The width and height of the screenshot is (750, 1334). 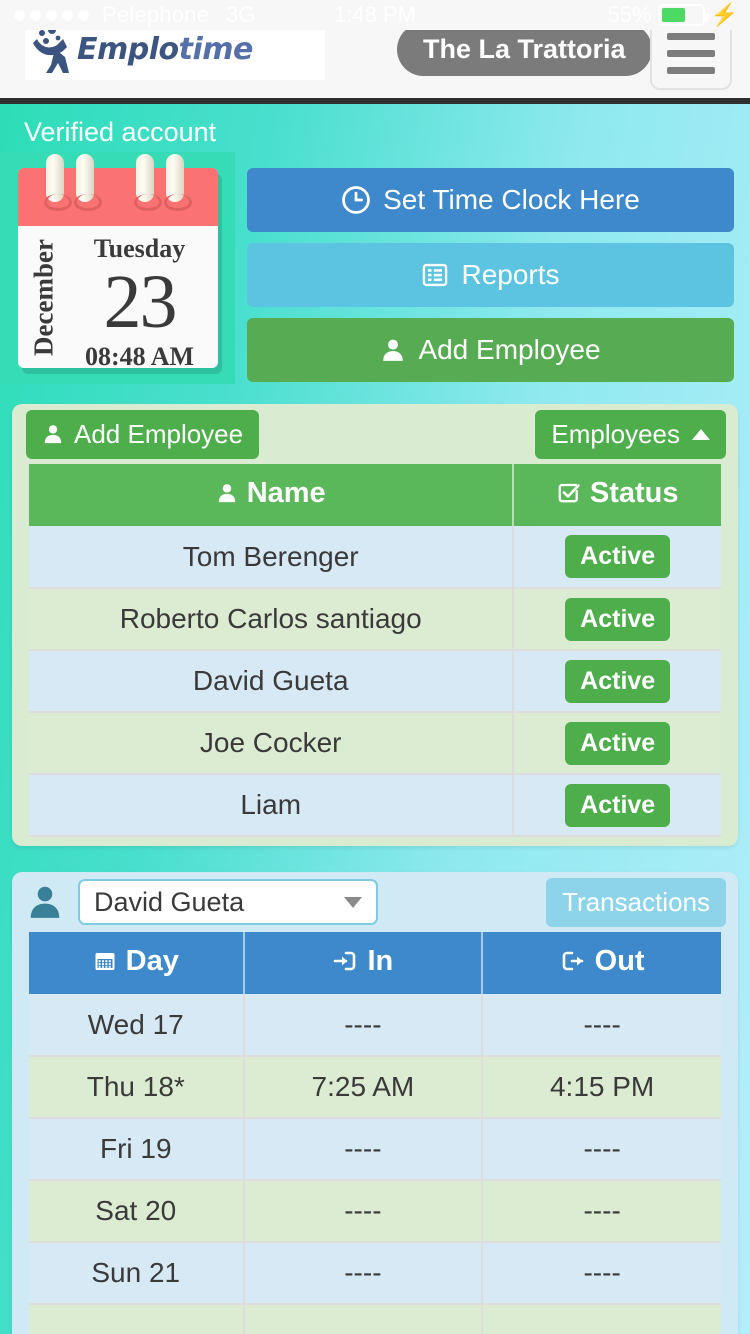 I want to click on calendar-widget-wrapper: December Tuesday 23 08:48 AM, so click(x=117, y=268).